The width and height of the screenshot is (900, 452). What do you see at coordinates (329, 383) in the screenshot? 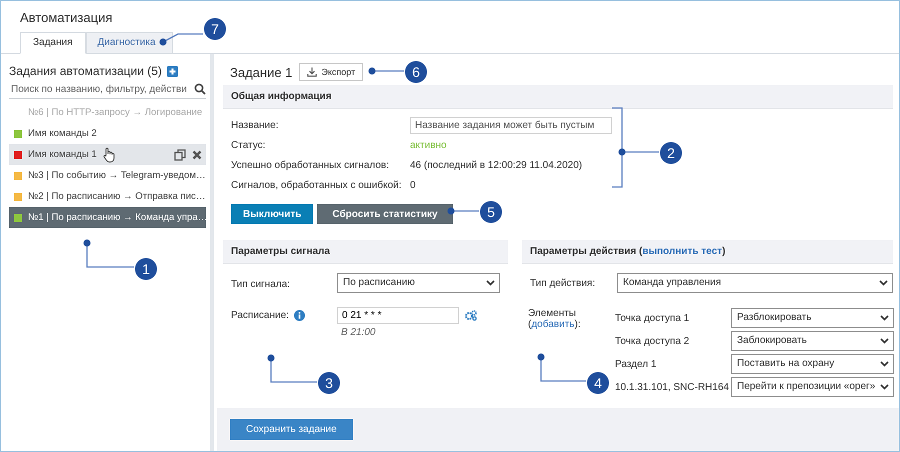
I see `callout-number: 3` at bounding box center [329, 383].